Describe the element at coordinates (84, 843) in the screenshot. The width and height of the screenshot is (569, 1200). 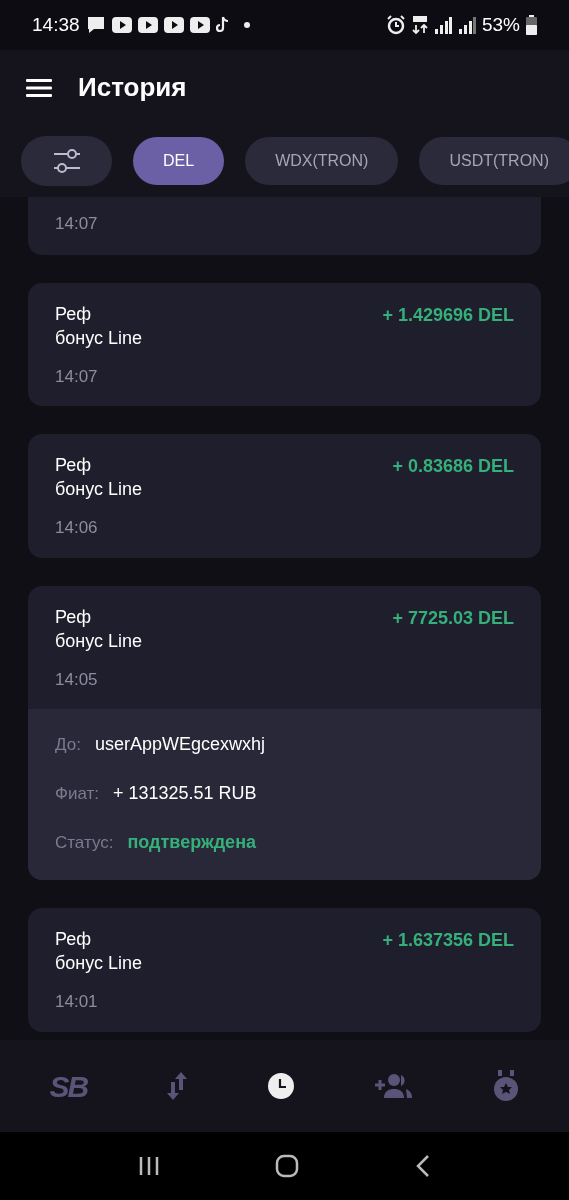
I see `detail-label: Статус:` at that location.